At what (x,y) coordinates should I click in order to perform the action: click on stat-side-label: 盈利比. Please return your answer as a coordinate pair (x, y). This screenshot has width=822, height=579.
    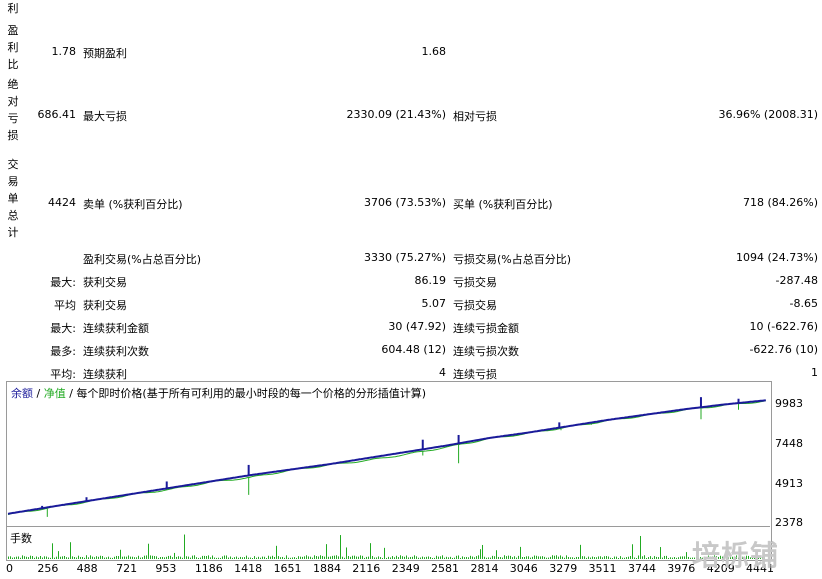
    Looking at the image, I should click on (13, 47).